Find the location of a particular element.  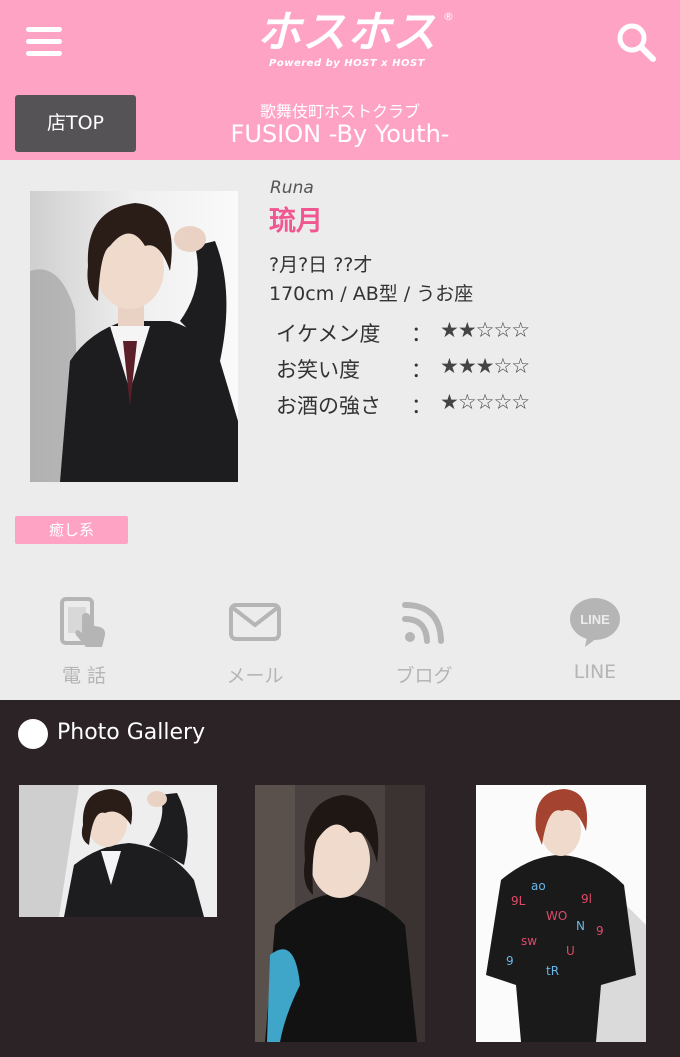

host-body-info: 170cm / AB型 / うお座 is located at coordinates (371, 294).